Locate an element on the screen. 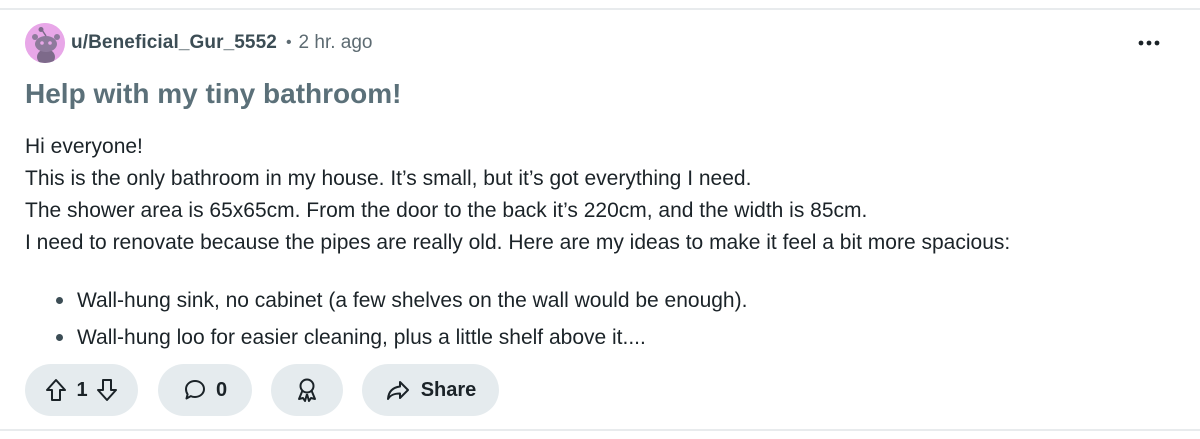  post-header: u/Beneficial_Gur_5552 • 2 hr. ago is located at coordinates (199, 43).